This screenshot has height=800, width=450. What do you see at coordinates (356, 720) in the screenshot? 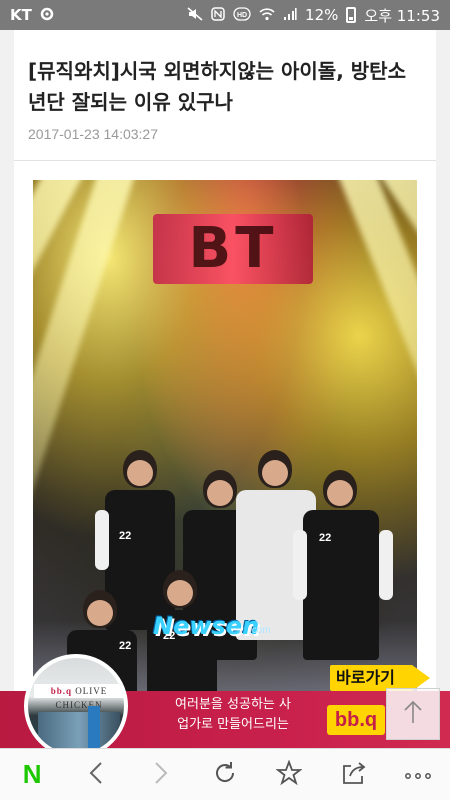
I see `ad-brand-logo: bb.q` at bounding box center [356, 720].